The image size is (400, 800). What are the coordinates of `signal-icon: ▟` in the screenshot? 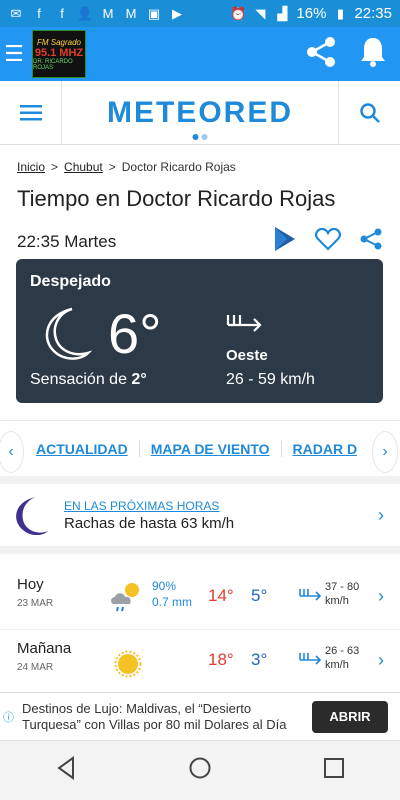 It's located at (282, 13).